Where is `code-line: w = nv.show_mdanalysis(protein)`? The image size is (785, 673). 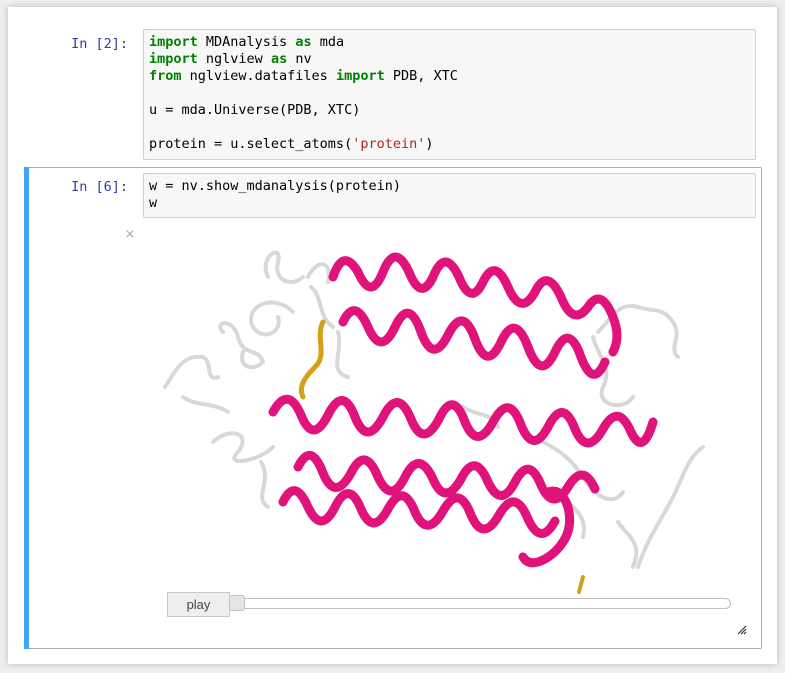 code-line: w = nv.show_mdanalysis(protein) is located at coordinates (449, 186).